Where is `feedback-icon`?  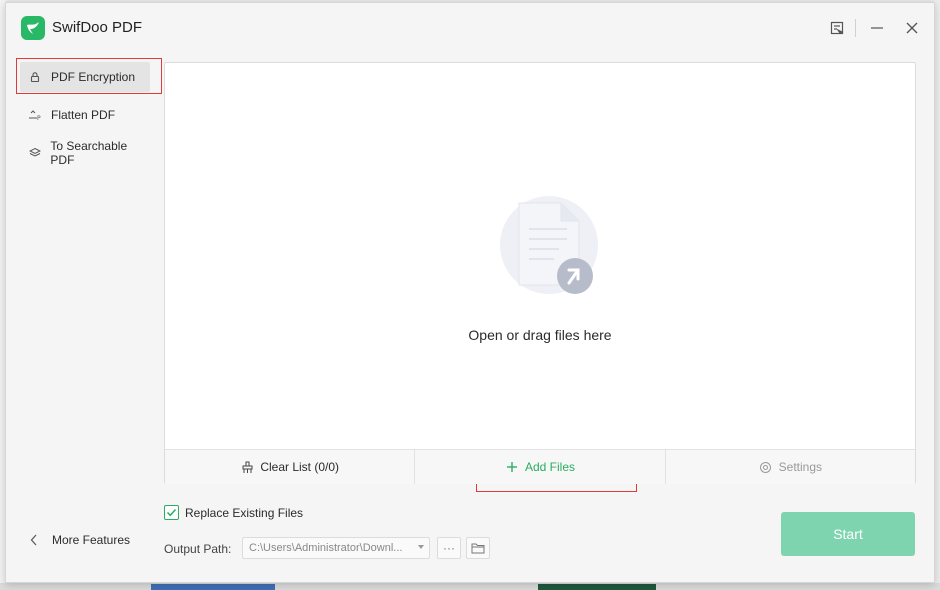 feedback-icon is located at coordinates (837, 28).